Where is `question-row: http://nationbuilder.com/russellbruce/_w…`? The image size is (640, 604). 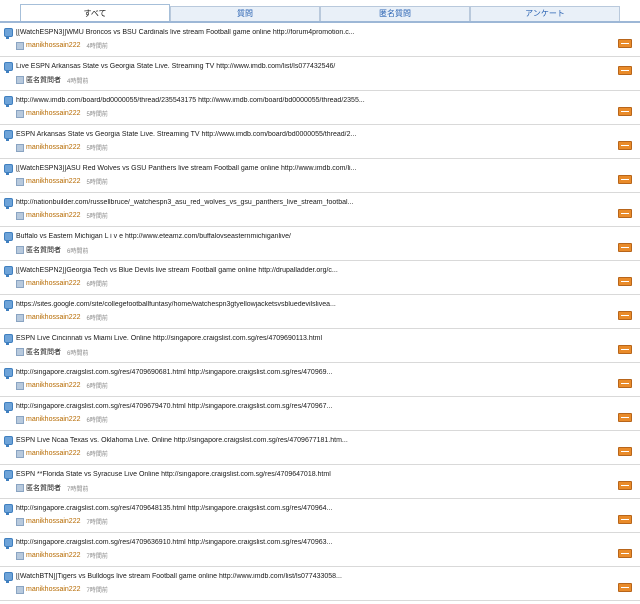 question-row: http://nationbuilder.com/russellbruce/_w… is located at coordinates (320, 210).